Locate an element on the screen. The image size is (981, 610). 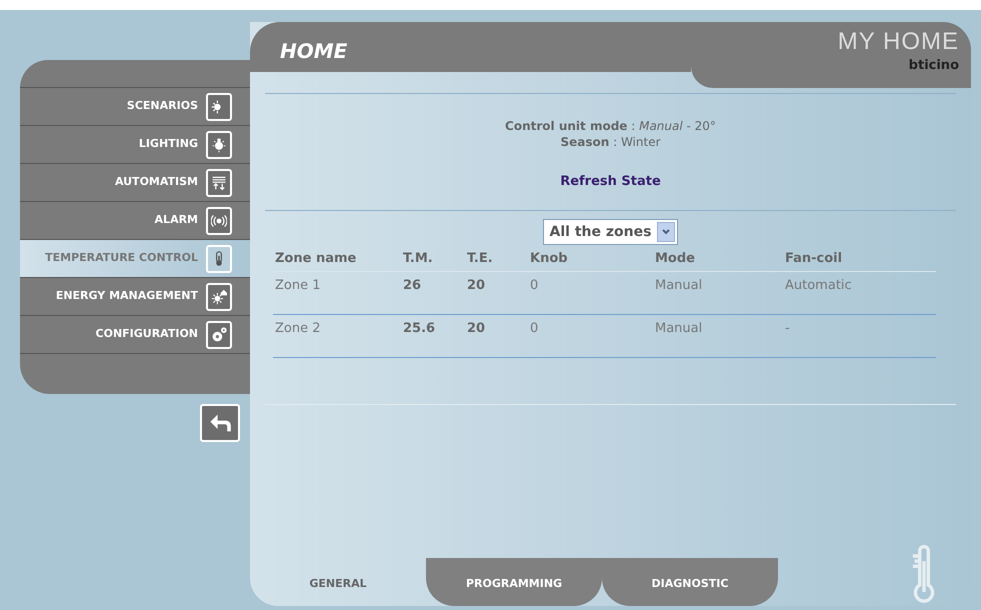
tab: PROGRAMMING is located at coordinates (514, 582).